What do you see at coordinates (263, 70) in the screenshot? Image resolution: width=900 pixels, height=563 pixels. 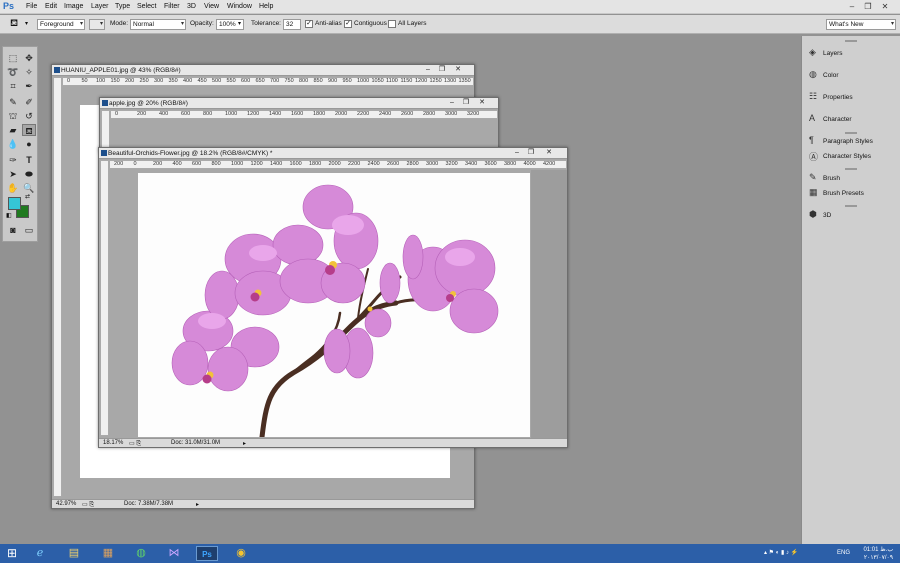 I see `document-tab-huaniu: HUANIU_APPLE01.jpg @ 43% (RGB/8#) – ❐ ✕` at bounding box center [263, 70].